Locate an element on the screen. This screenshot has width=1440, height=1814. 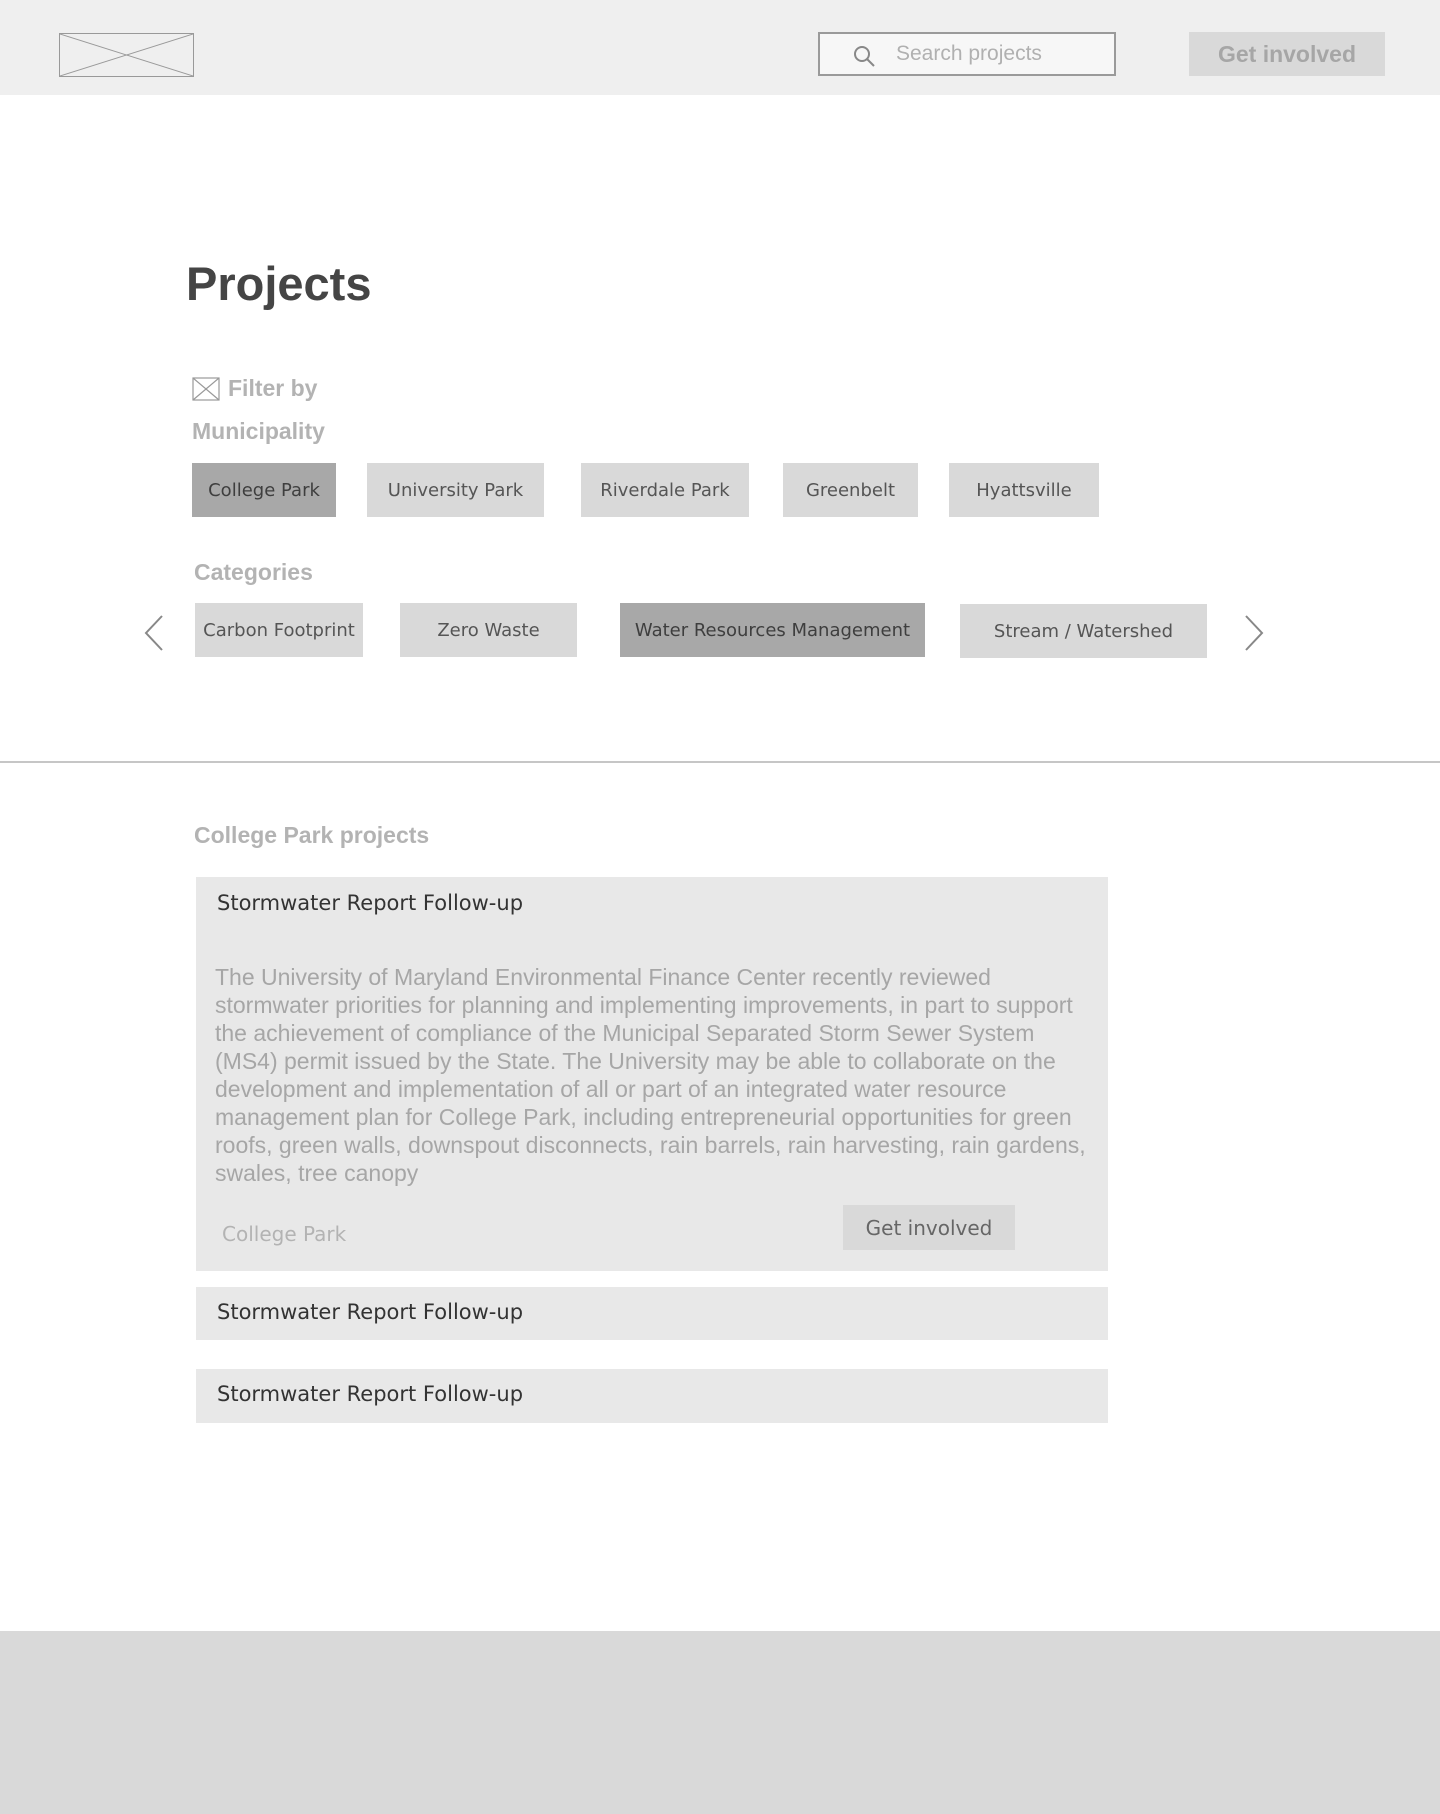
filter-heading: Filter by is located at coordinates (254, 388).